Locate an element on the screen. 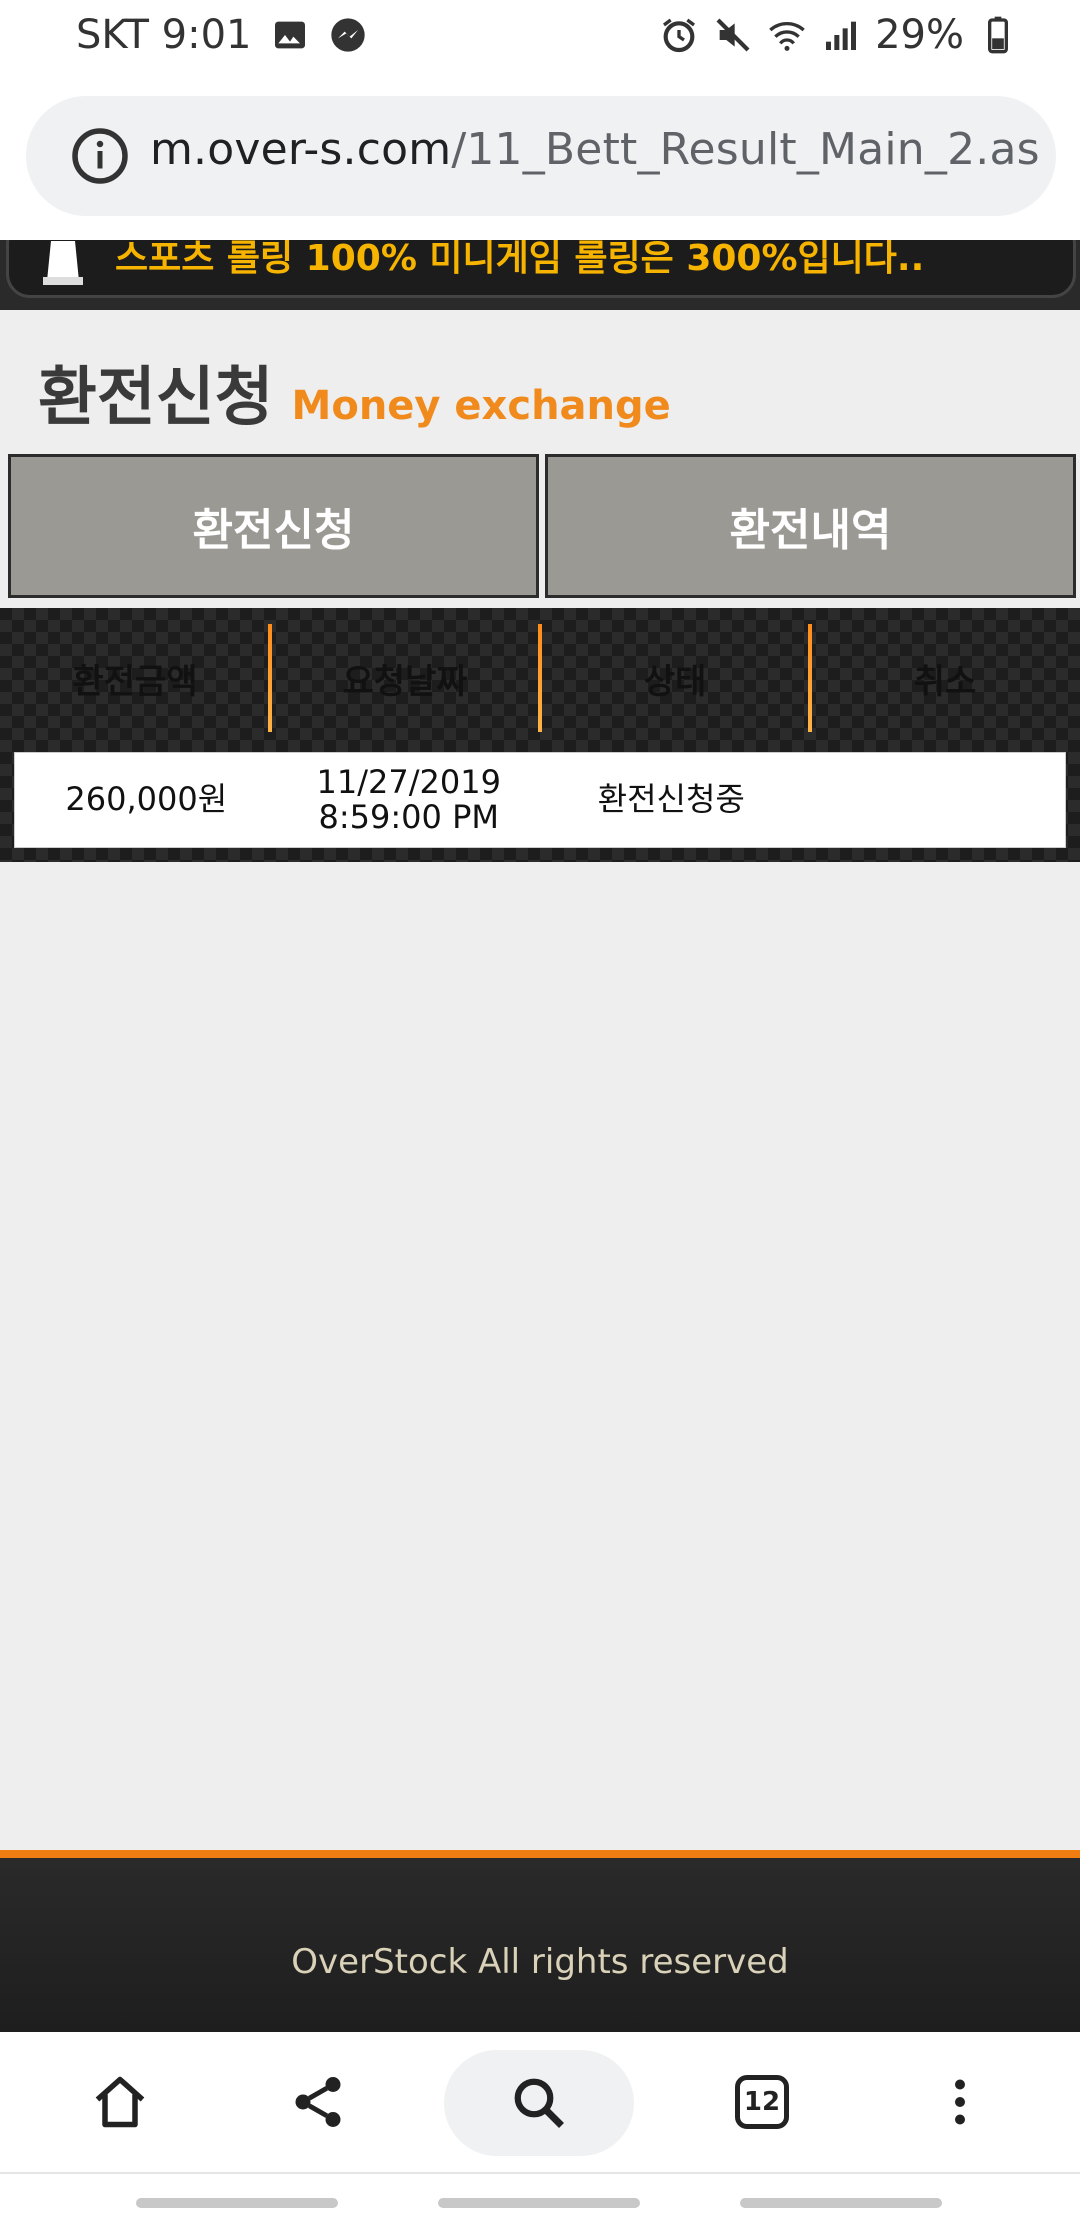 The height and width of the screenshot is (2220, 1080). battery-icon is located at coordinates (998, 35).